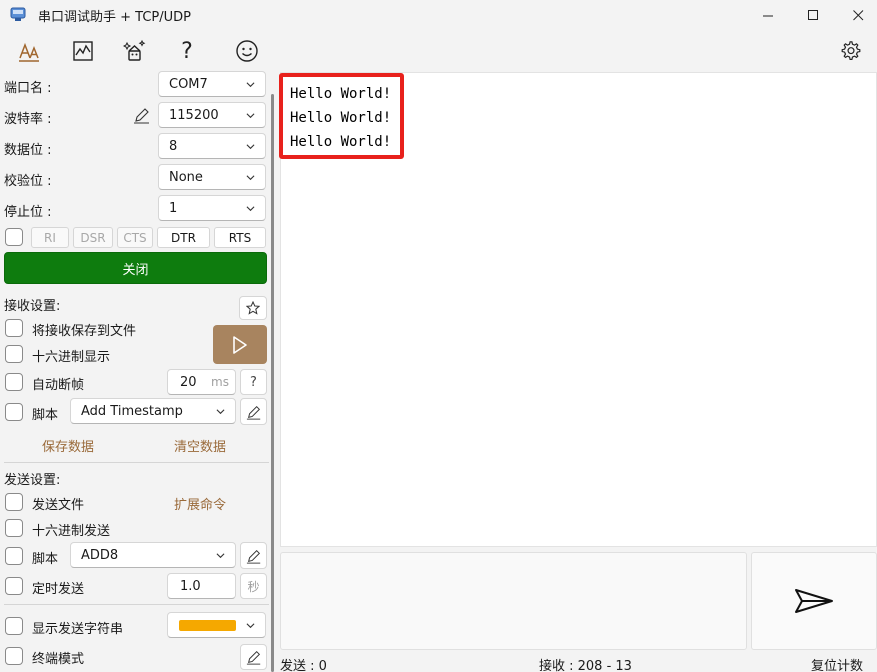 Image resolution: width=877 pixels, height=672 pixels. What do you see at coordinates (813, 15) in the screenshot?
I see `maximize-button` at bounding box center [813, 15].